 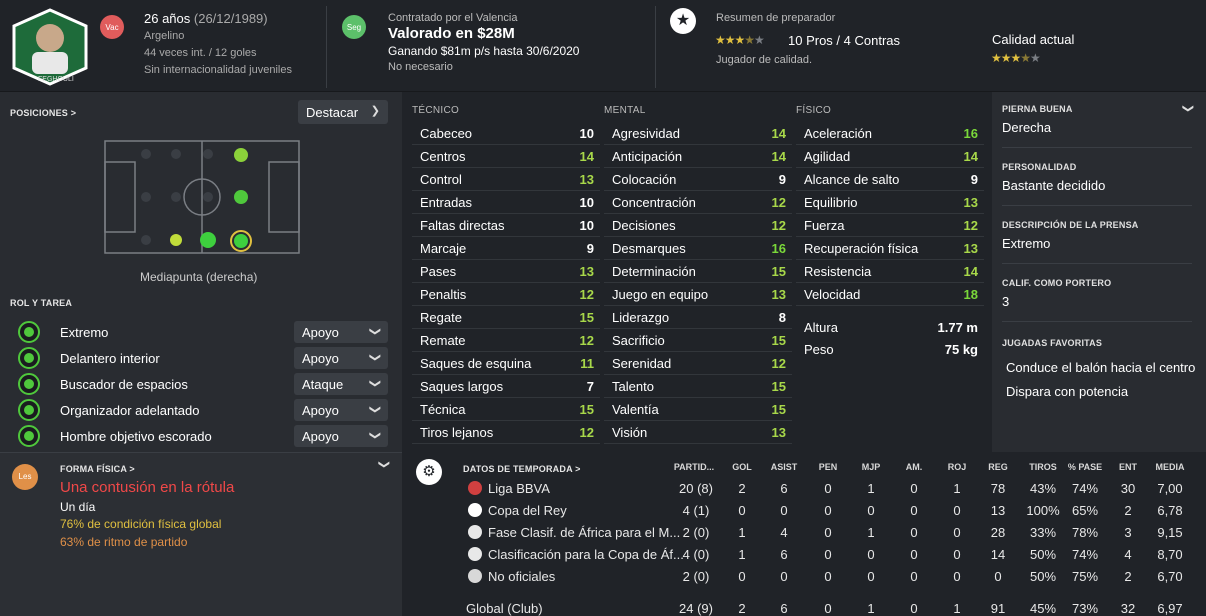 I want to click on attribute-row: Liderazgo 8, so click(x=698, y=317).